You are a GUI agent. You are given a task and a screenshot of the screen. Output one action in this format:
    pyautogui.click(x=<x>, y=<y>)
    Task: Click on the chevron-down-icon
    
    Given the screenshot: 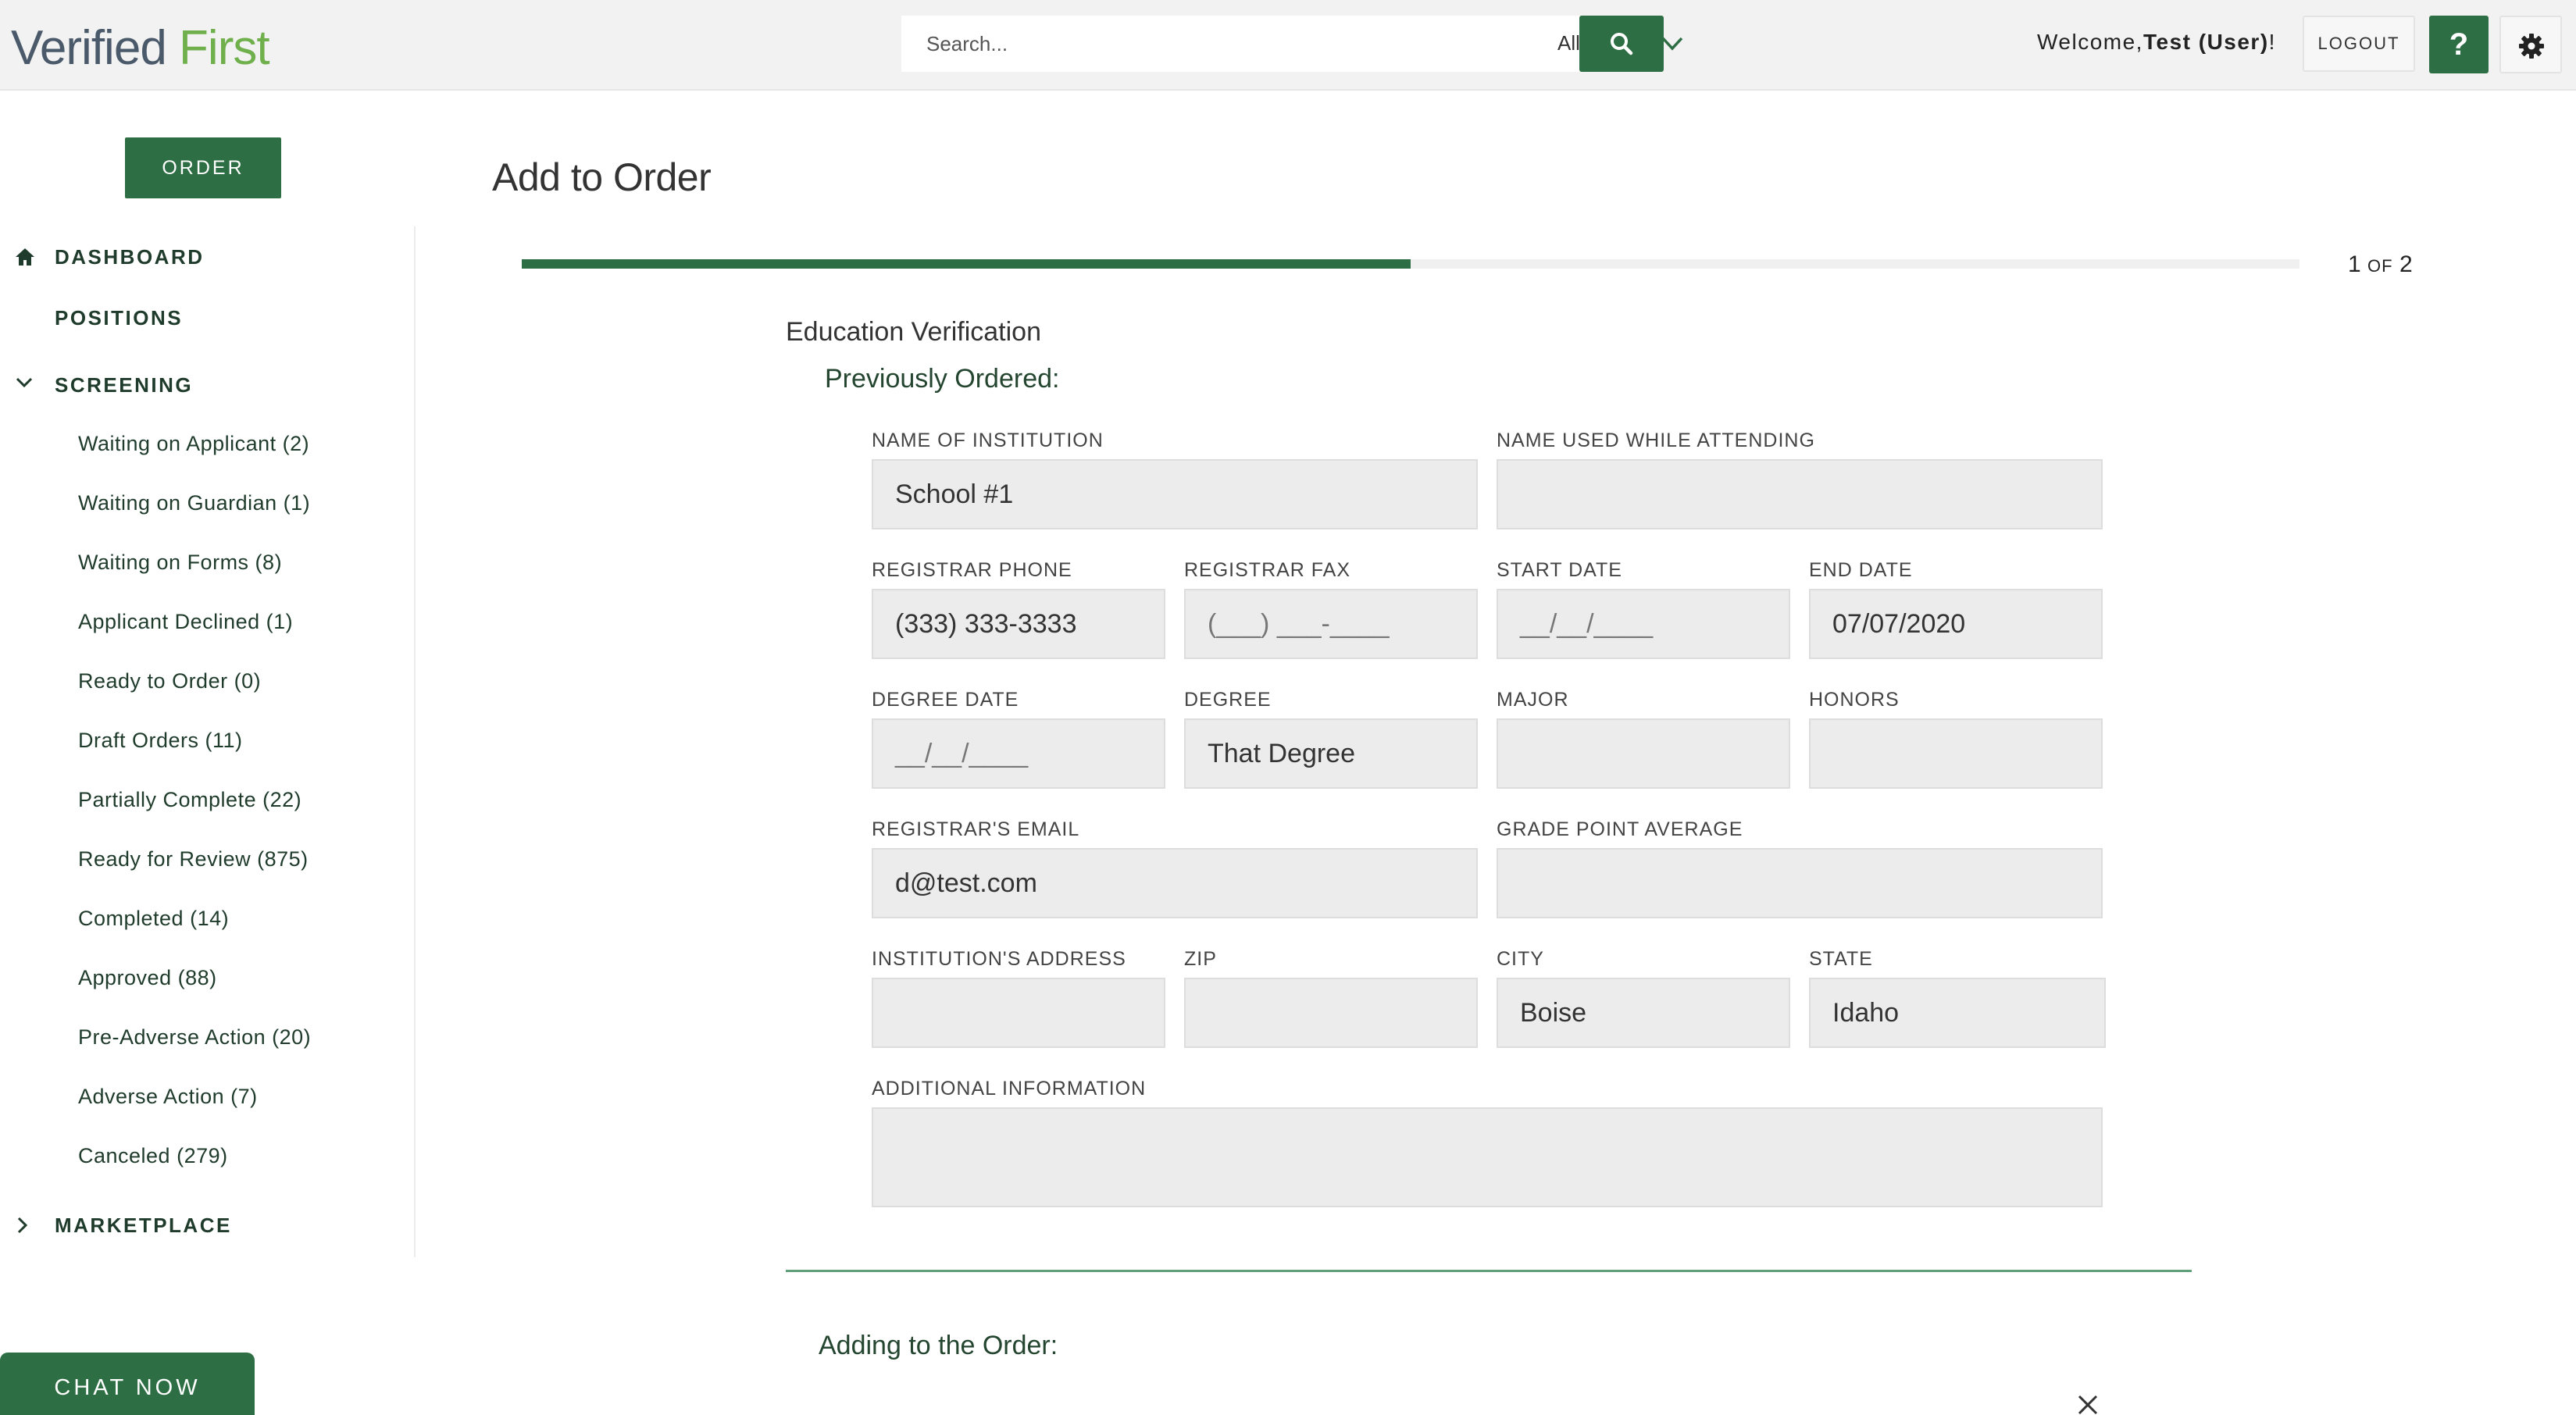 What is the action you would take?
    pyautogui.click(x=24, y=382)
    